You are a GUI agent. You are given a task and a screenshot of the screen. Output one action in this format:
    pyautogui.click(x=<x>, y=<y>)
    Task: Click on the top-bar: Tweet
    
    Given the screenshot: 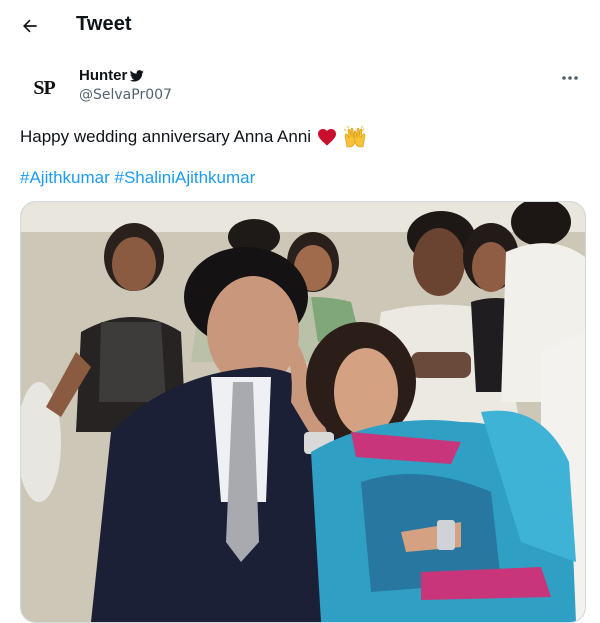 What is the action you would take?
    pyautogui.click(x=300, y=26)
    